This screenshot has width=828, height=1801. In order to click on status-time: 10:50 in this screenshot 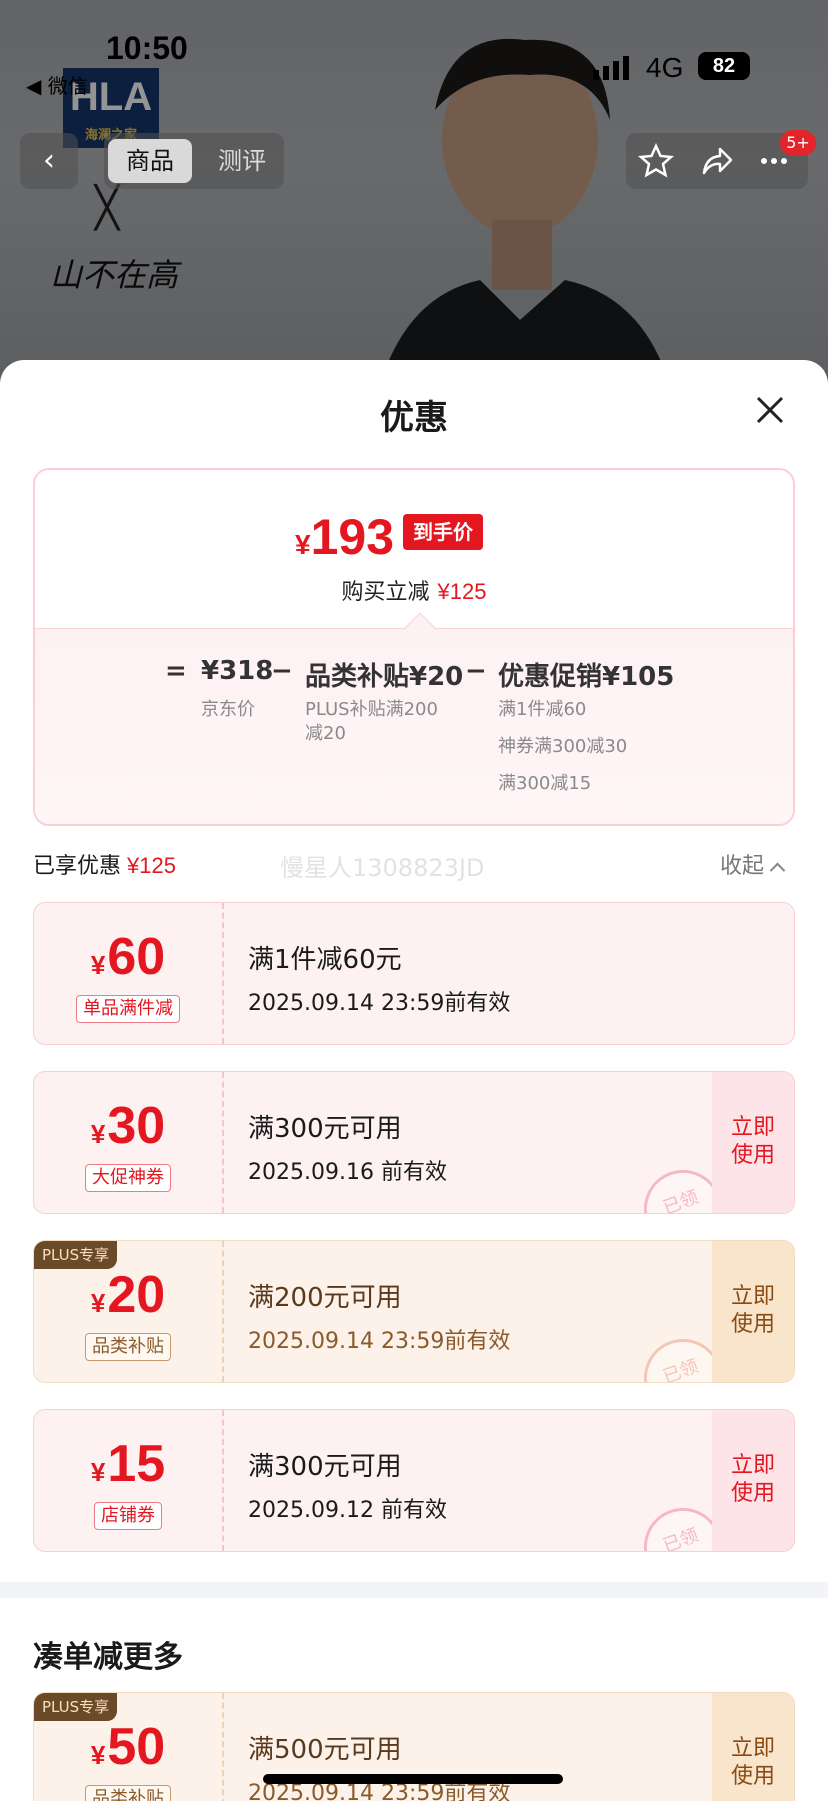, I will do `click(147, 48)`.